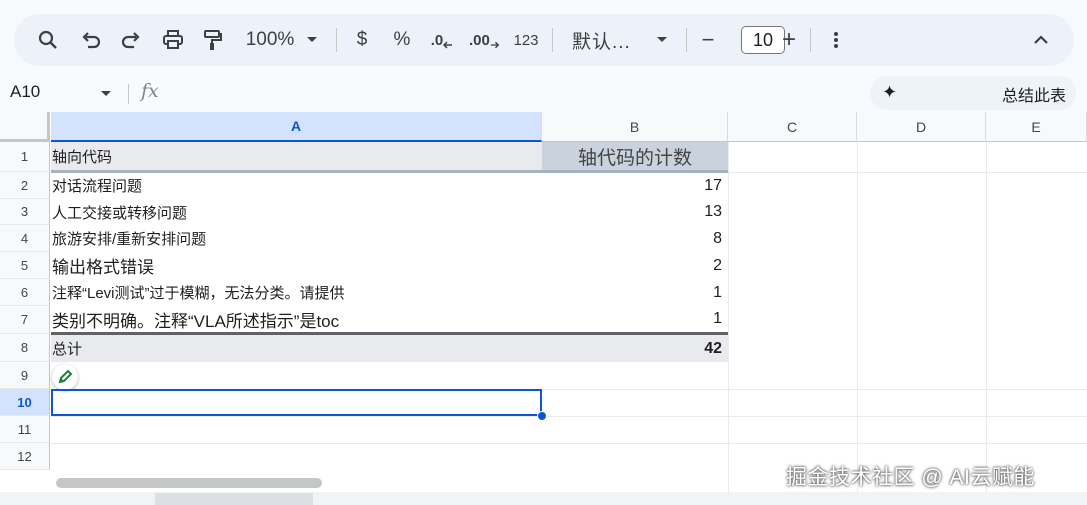 The image size is (1087, 505). I want to click on name-box-dropdown-icon, so click(106, 94).